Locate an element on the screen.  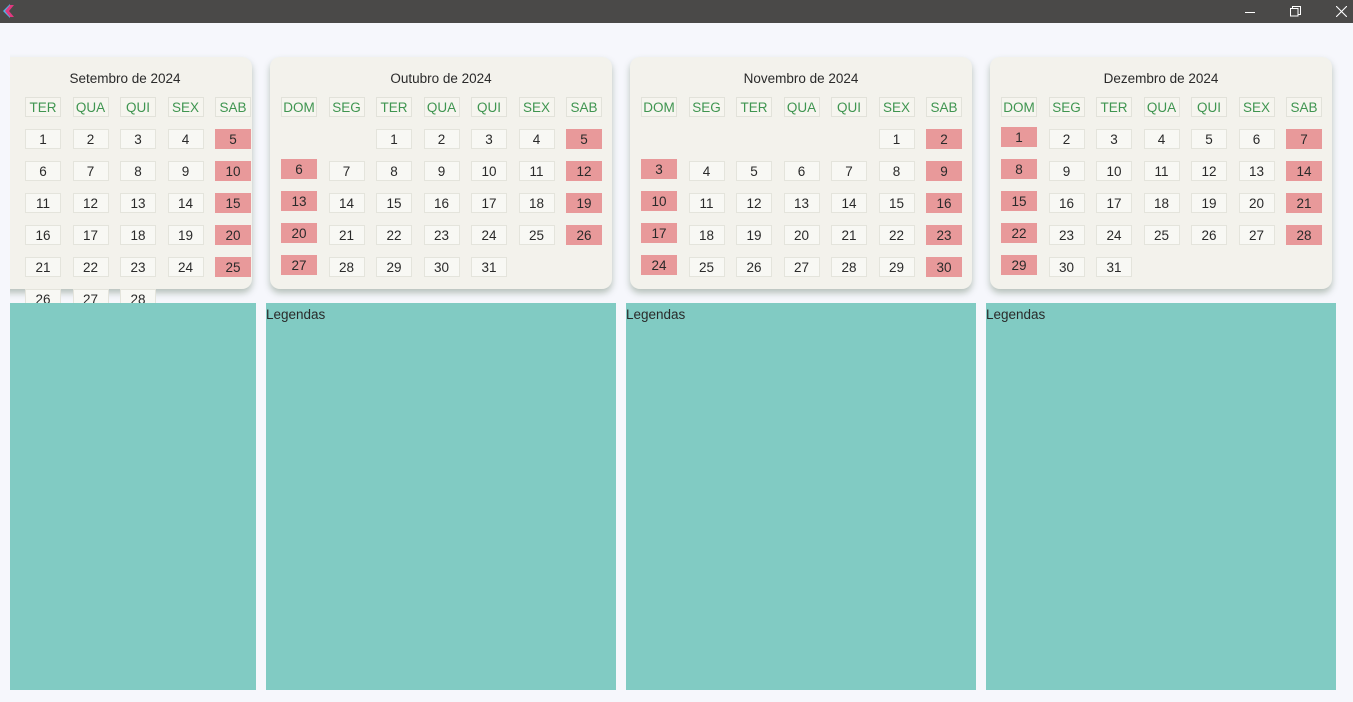
day-cell: 28 is located at coordinates (849, 267).